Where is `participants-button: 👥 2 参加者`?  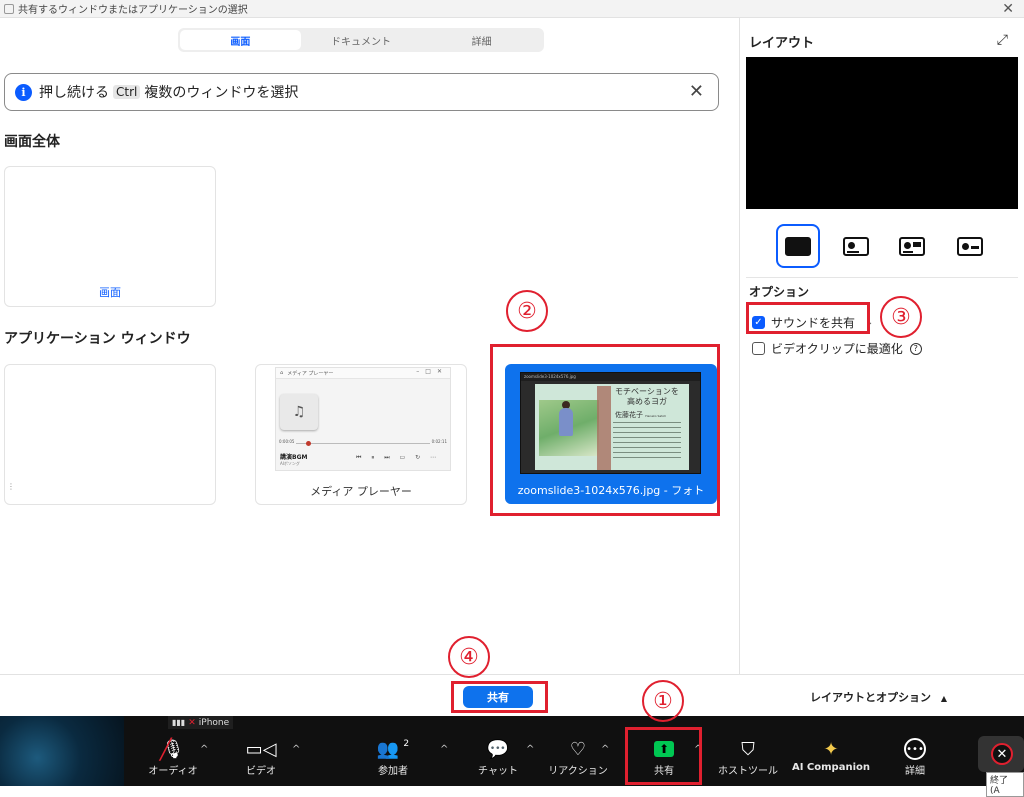 participants-button: 👥 2 参加者 is located at coordinates (393, 760).